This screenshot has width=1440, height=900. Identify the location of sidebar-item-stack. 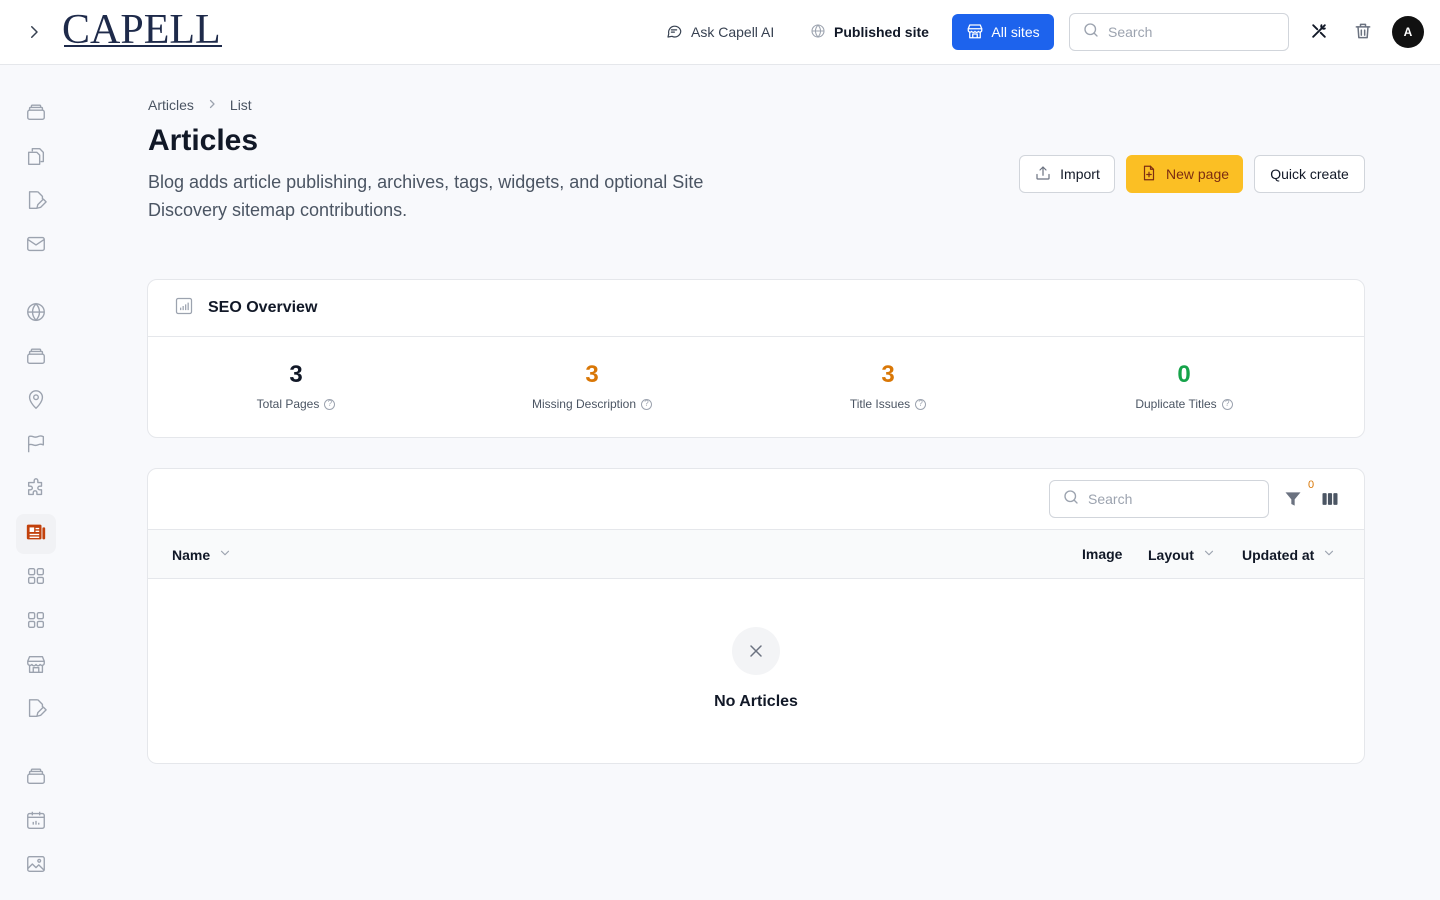
(36, 114).